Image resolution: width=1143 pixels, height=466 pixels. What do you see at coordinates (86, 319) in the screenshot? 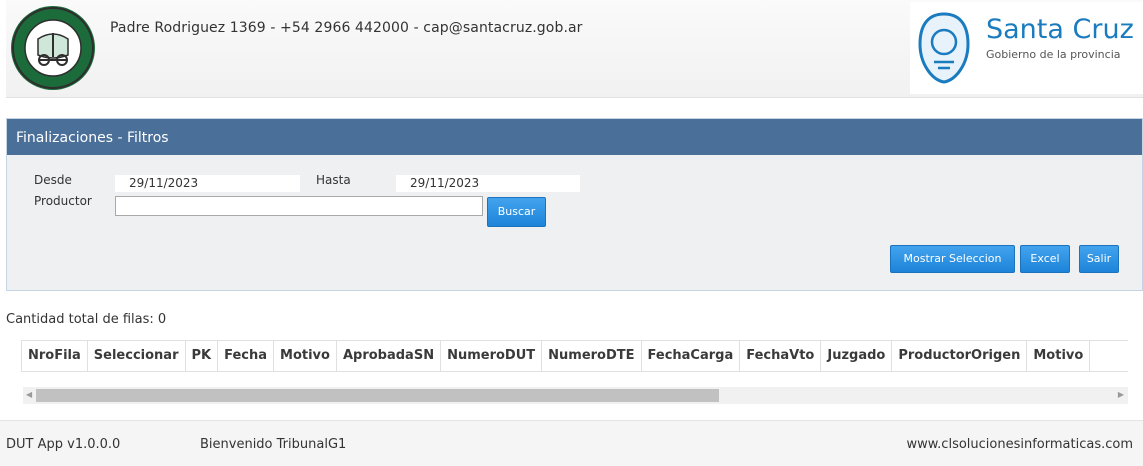
I see `row-count: Cantidad total de filas: 0` at bounding box center [86, 319].